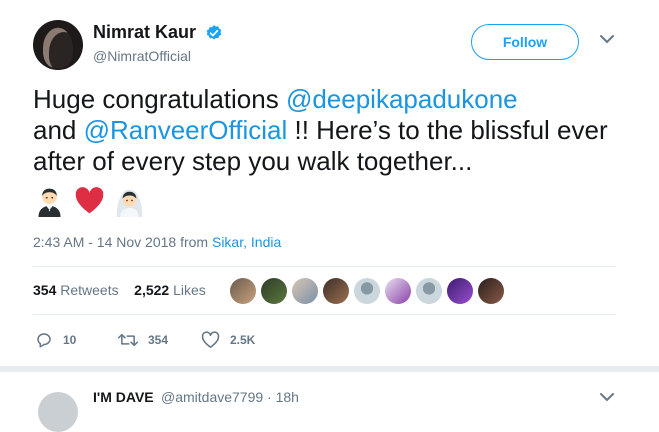  I want to click on reply-count: 10, so click(70, 340).